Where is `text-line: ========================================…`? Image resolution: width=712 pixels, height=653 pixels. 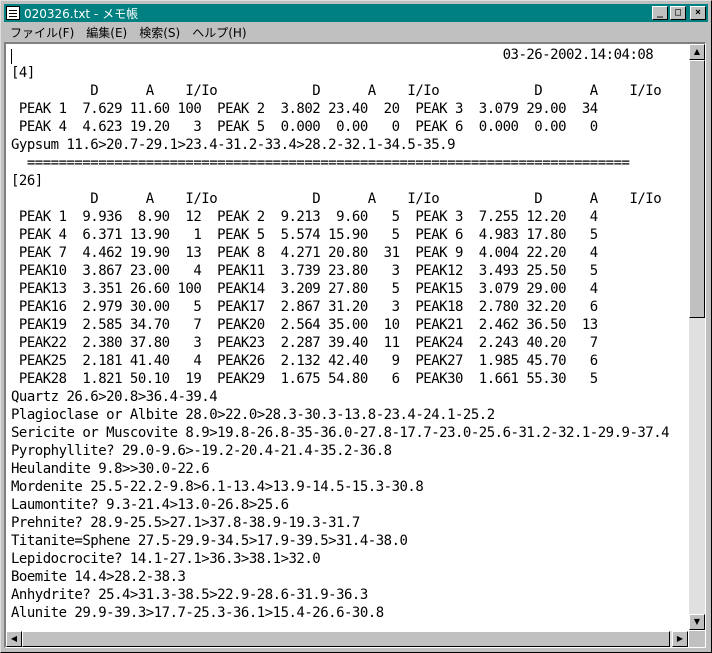
text-line: ========================================… is located at coordinates (320, 163).